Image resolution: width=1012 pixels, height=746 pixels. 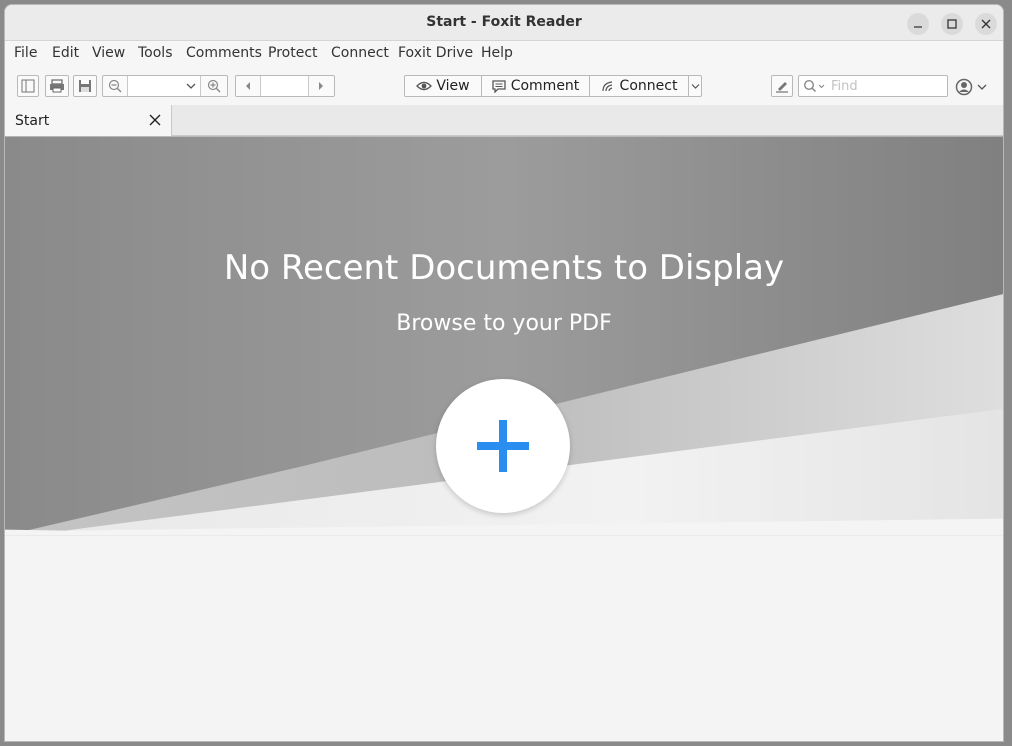 What do you see at coordinates (814, 86) in the screenshot?
I see `search-icon` at bounding box center [814, 86].